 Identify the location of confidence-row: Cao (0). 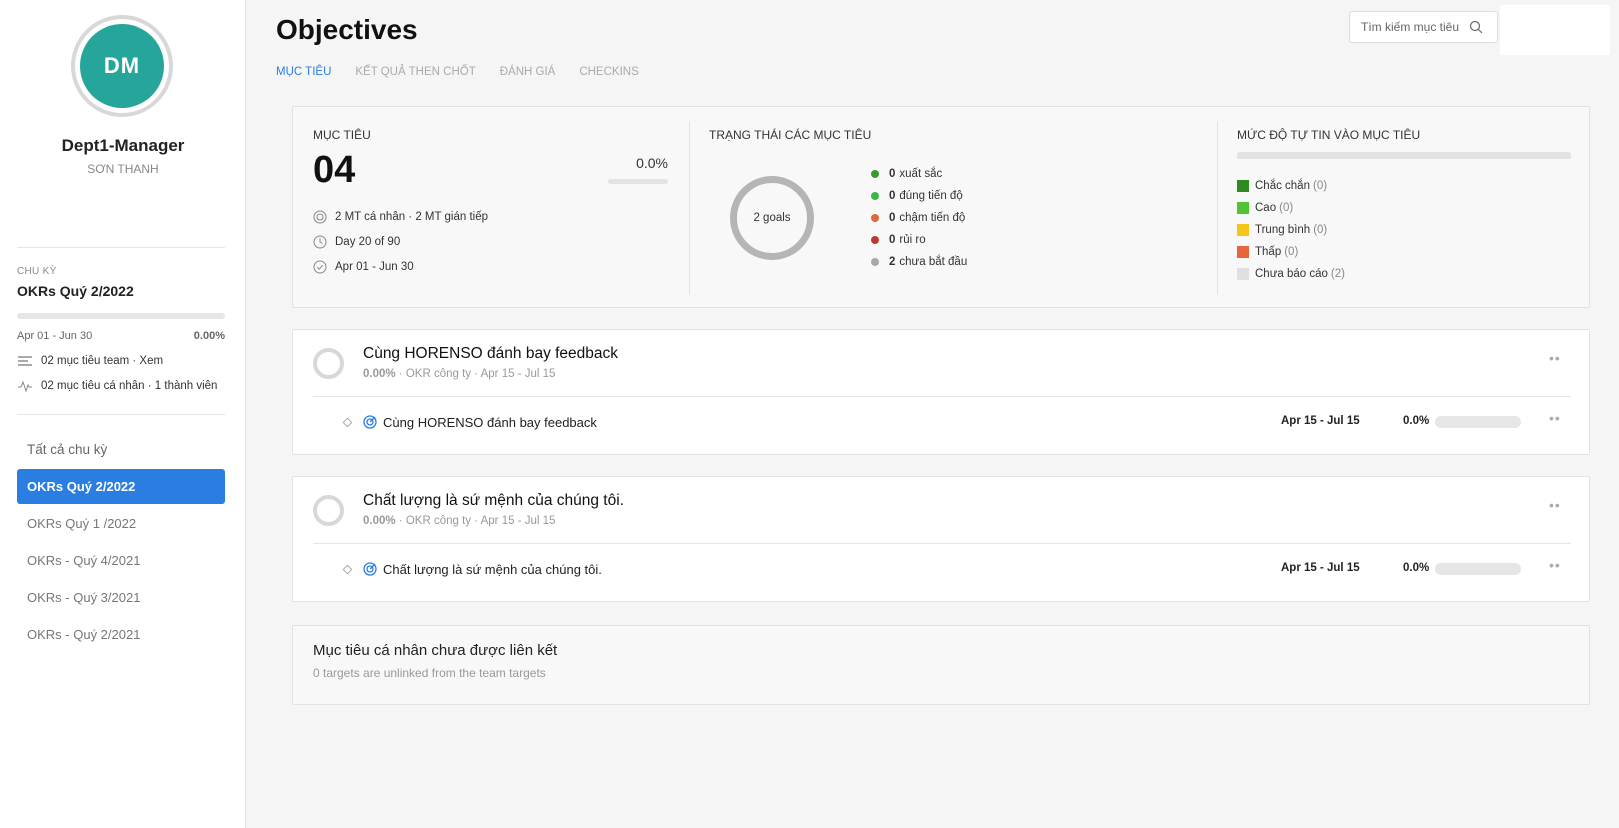
(1291, 208).